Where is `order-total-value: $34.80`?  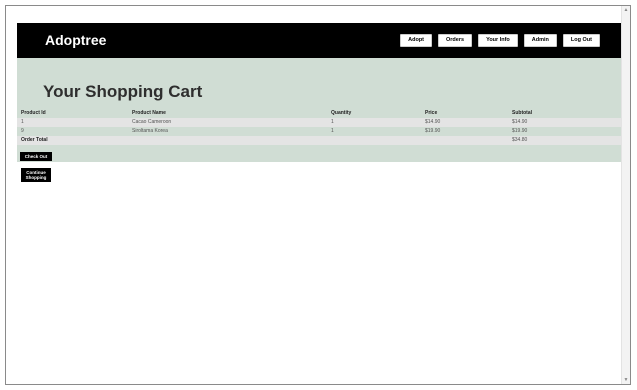 order-total-value: $34.80 is located at coordinates (520, 140).